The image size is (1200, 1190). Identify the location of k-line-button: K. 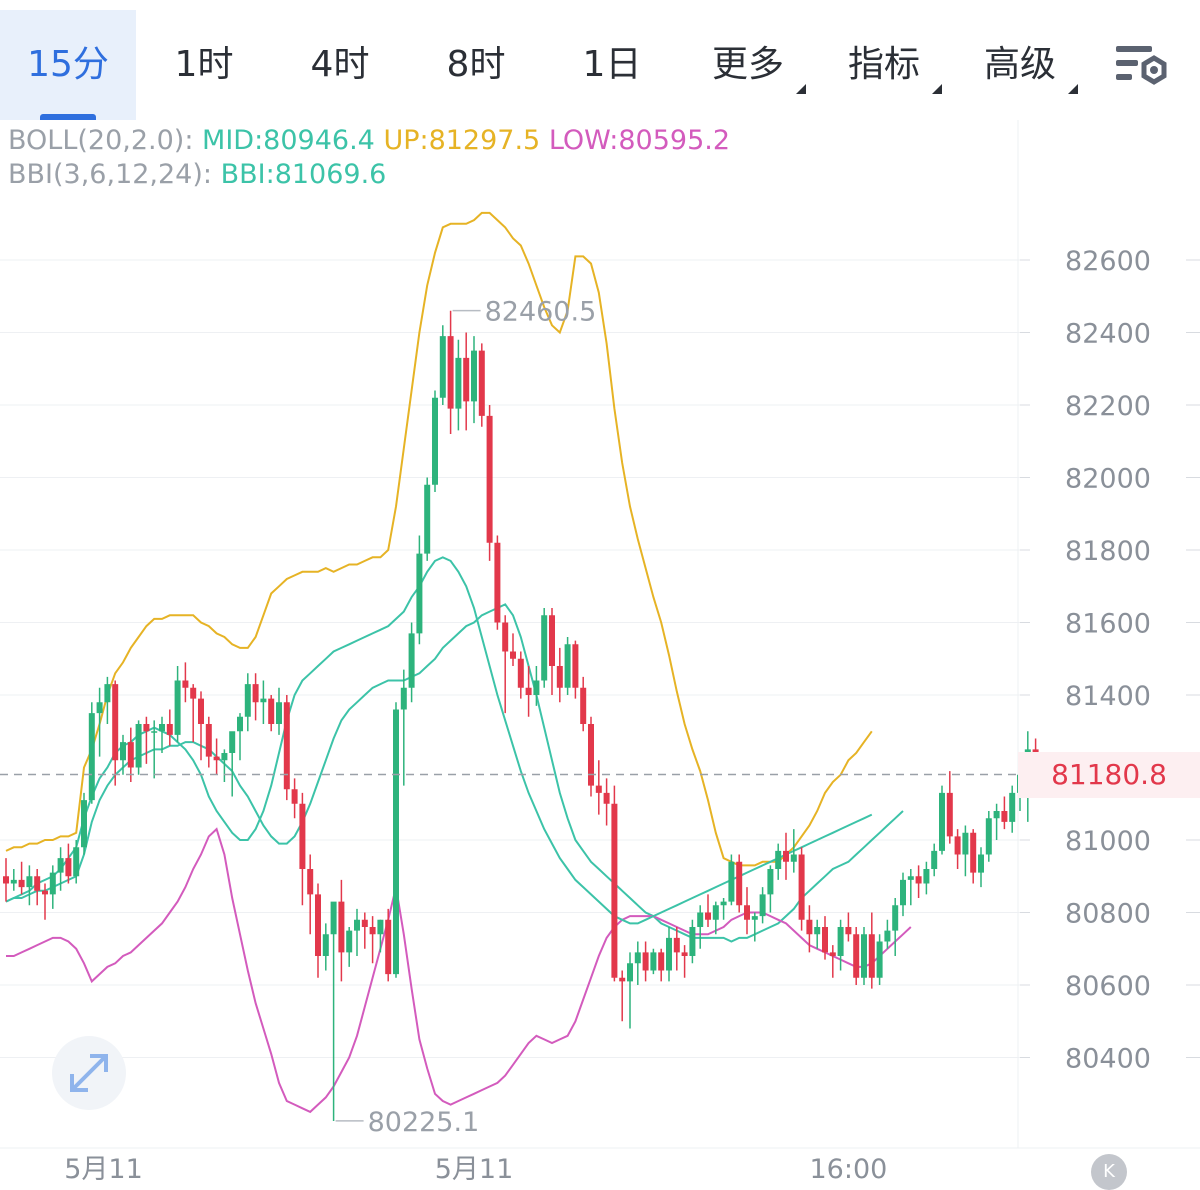
(1109, 1172).